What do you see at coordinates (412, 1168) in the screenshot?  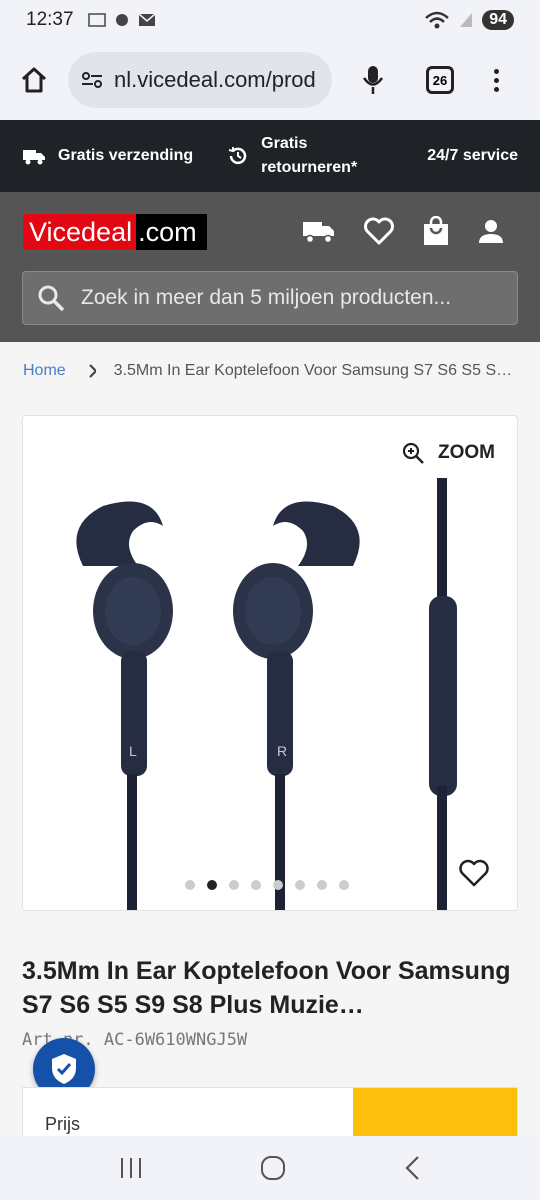 I see `back-icon` at bounding box center [412, 1168].